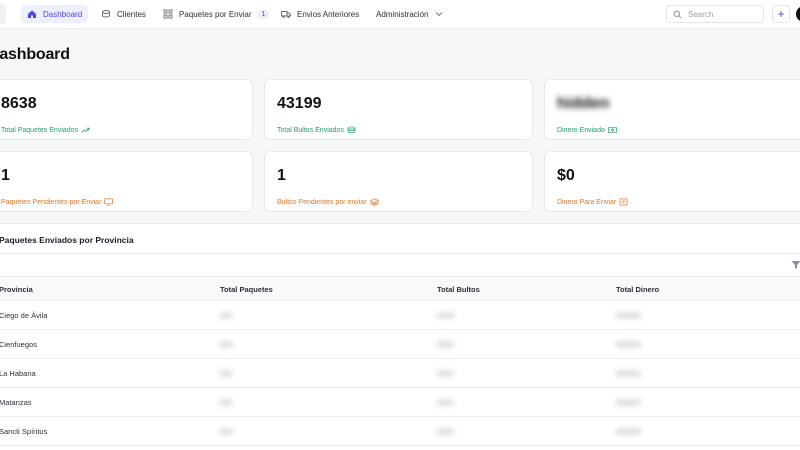 The width and height of the screenshot is (800, 450). What do you see at coordinates (439, 14) in the screenshot?
I see `chevron-down-icon` at bounding box center [439, 14].